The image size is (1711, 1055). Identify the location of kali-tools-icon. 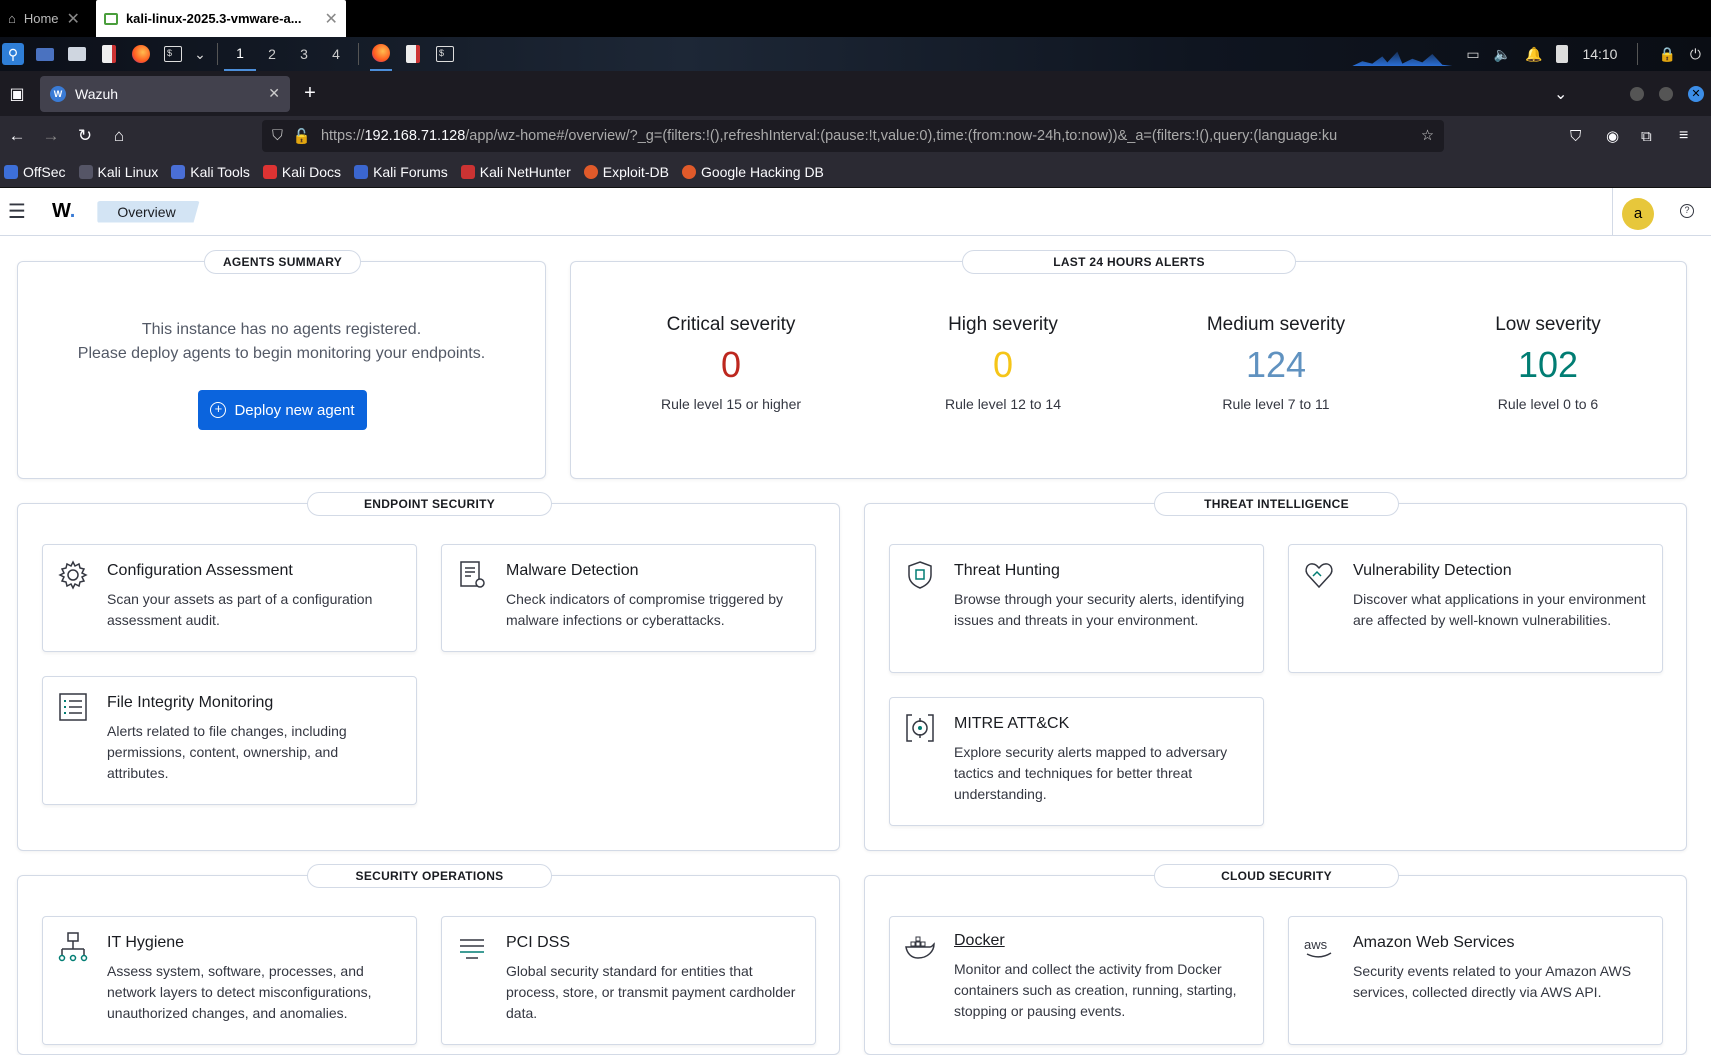
(178, 171).